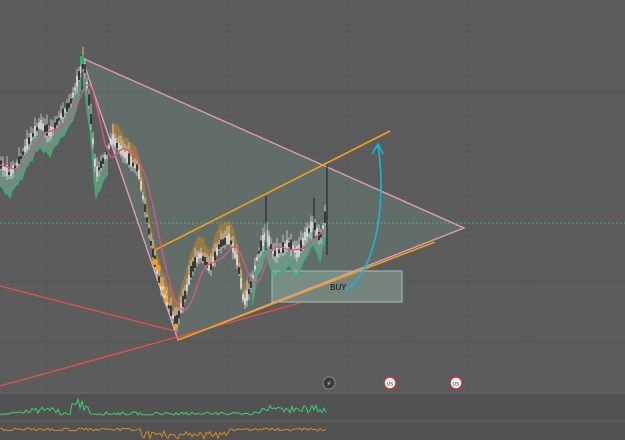 The width and height of the screenshot is (625, 440). Describe the element at coordinates (338, 287) in the screenshot. I see `buy-label: BUY` at that location.